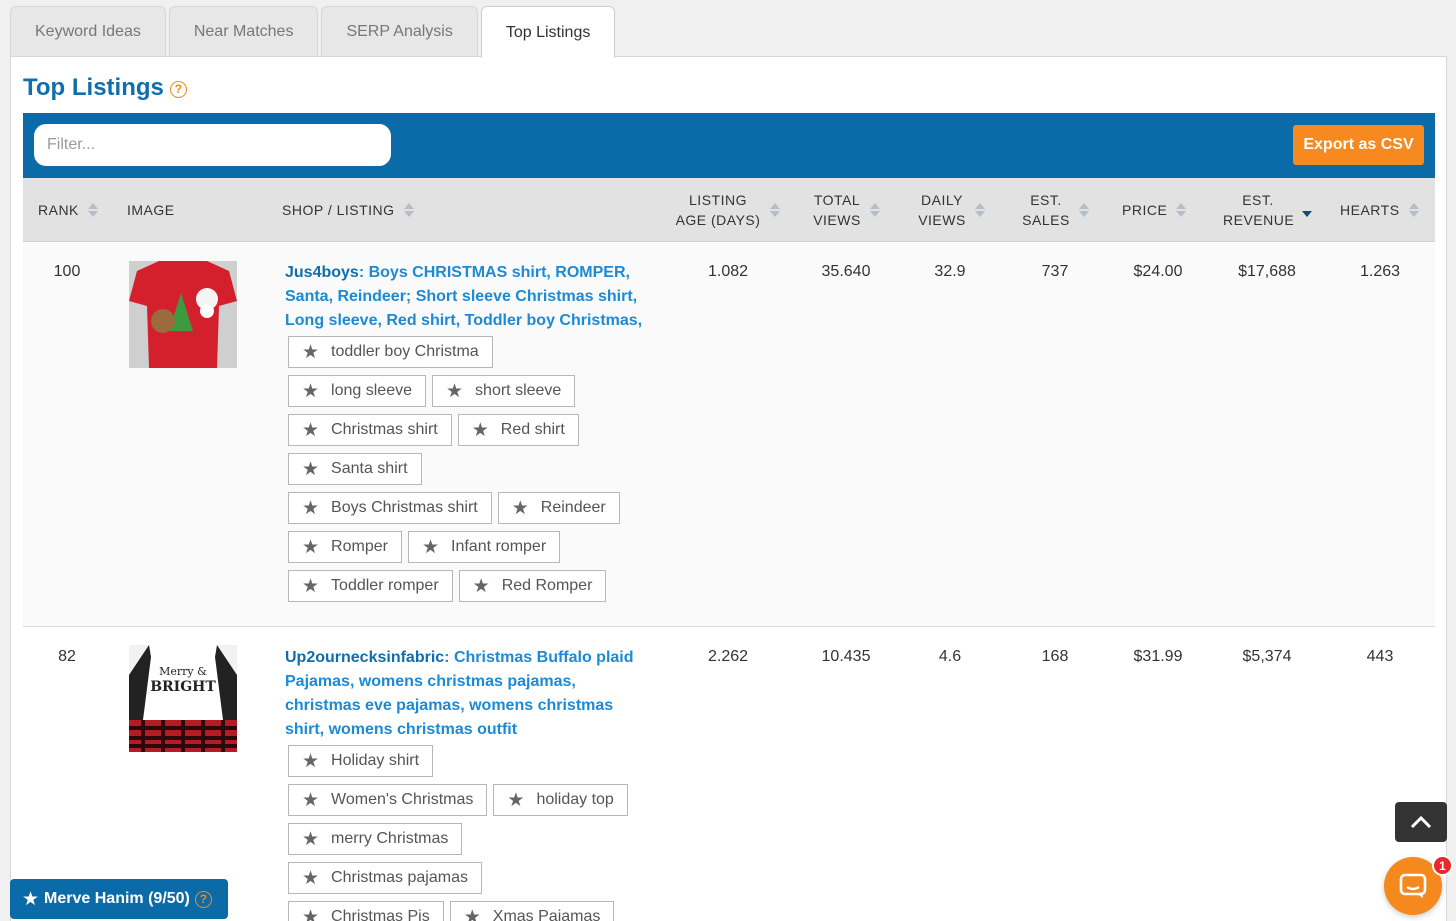 The height and width of the screenshot is (921, 1456). What do you see at coordinates (1062, 210) in the screenshot?
I see `col-est-sales: EST. SALES` at bounding box center [1062, 210].